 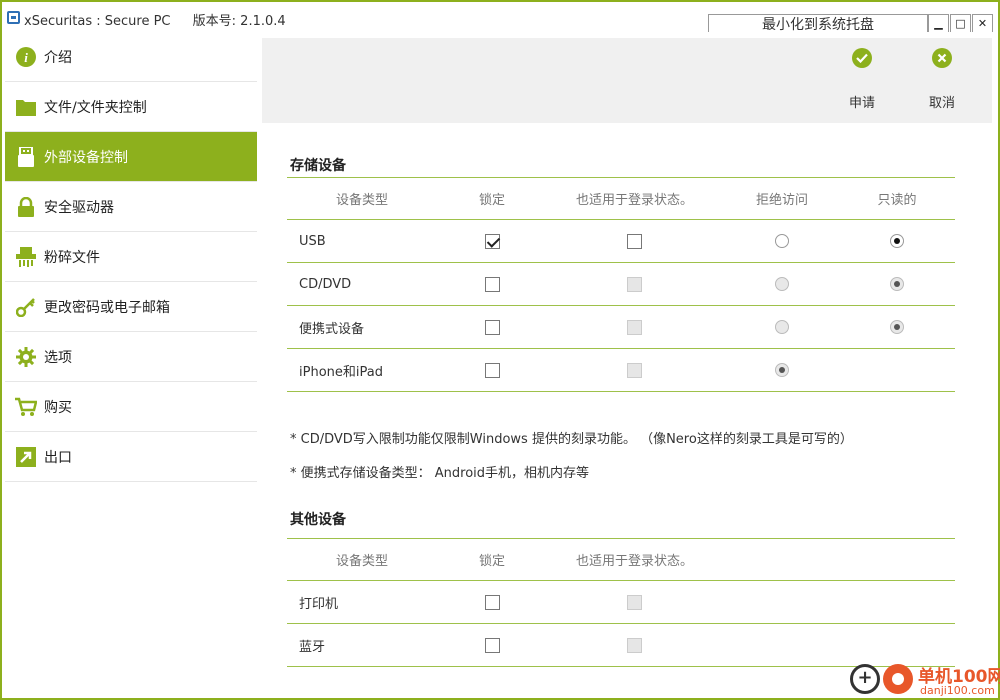 I want to click on info-icon: i, so click(x=26, y=57).